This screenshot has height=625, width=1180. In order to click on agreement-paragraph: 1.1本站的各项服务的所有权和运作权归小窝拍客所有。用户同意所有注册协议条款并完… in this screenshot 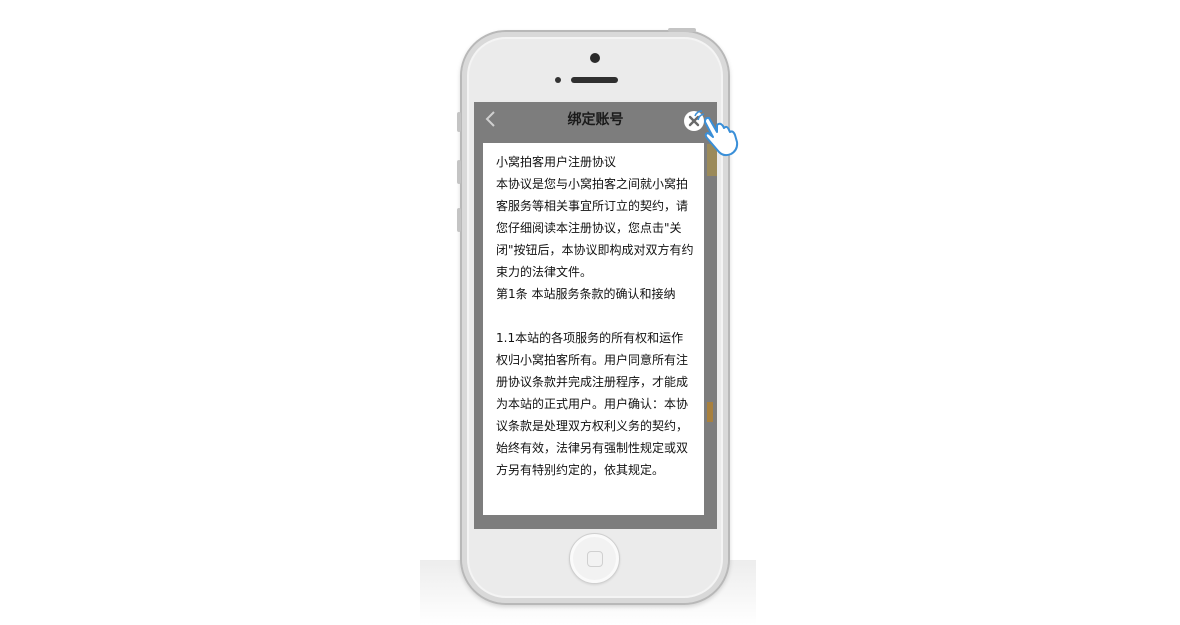, I will do `click(592, 404)`.